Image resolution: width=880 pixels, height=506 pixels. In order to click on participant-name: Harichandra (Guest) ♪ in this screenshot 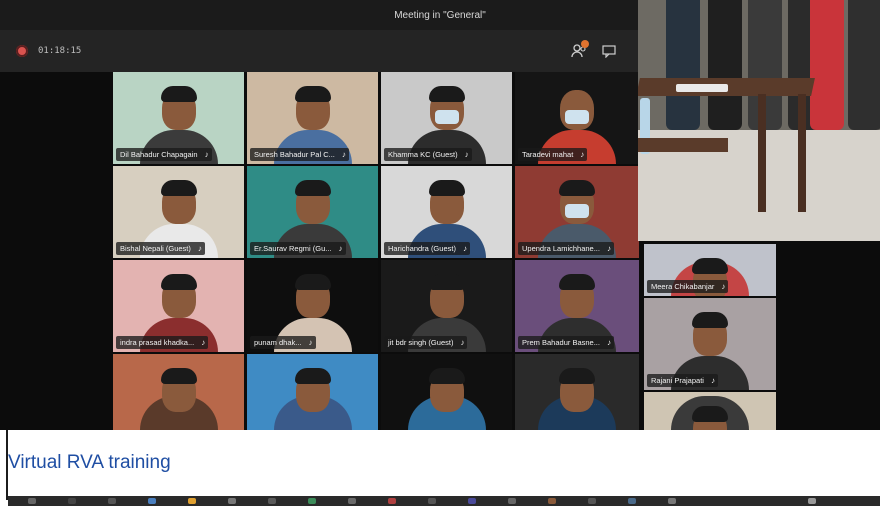, I will do `click(427, 248)`.